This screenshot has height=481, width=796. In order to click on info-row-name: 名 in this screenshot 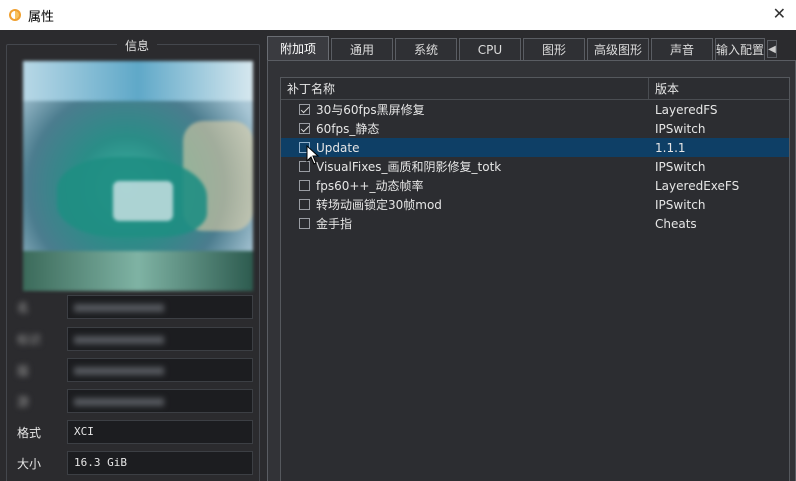, I will do `click(135, 307)`.